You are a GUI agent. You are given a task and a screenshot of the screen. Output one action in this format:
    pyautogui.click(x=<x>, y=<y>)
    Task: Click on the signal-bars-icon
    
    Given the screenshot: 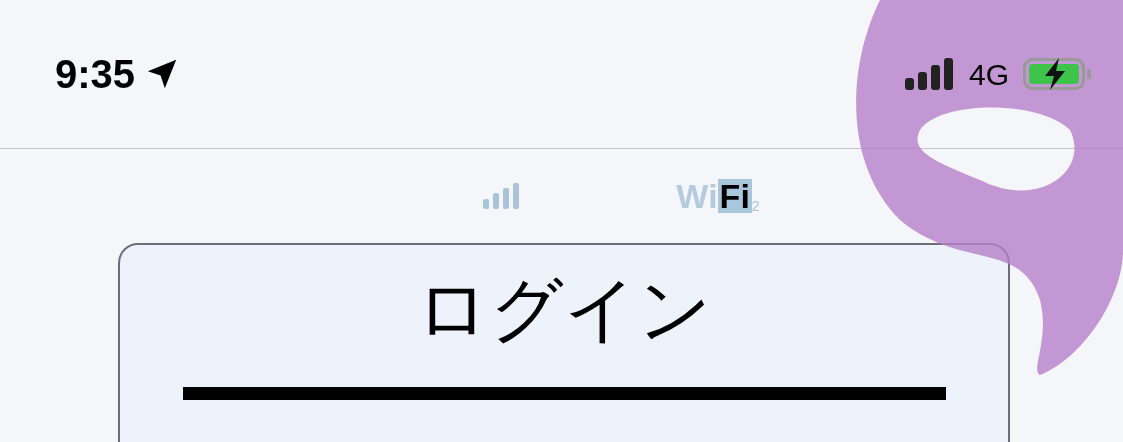 What is the action you would take?
    pyautogui.click(x=502, y=196)
    